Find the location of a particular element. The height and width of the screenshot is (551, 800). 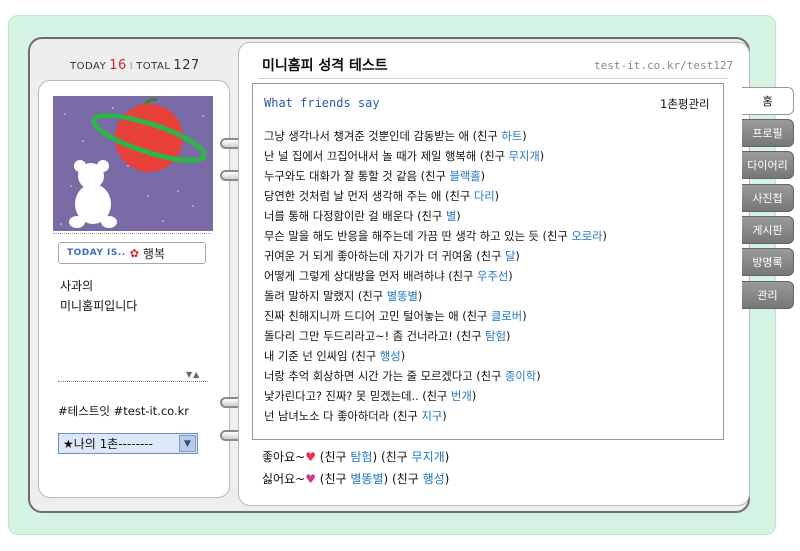

like-friend-2: 무지개 is located at coordinates (428, 457).